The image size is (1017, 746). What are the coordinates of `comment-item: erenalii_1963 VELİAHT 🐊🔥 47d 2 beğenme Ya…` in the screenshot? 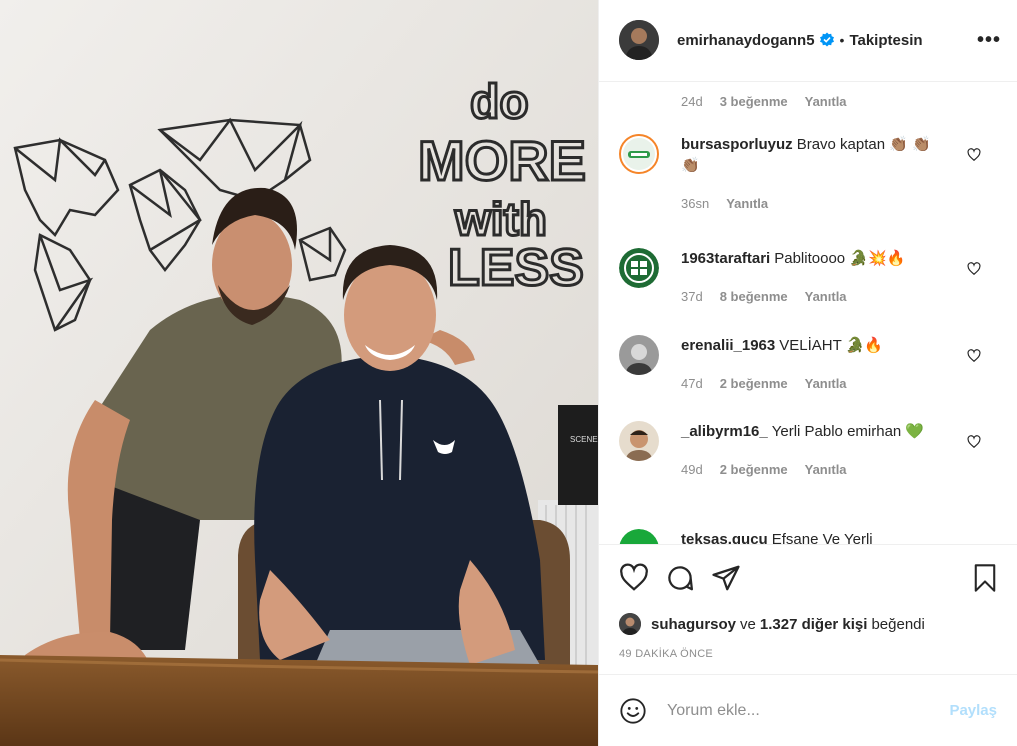 It's located at (810, 364).